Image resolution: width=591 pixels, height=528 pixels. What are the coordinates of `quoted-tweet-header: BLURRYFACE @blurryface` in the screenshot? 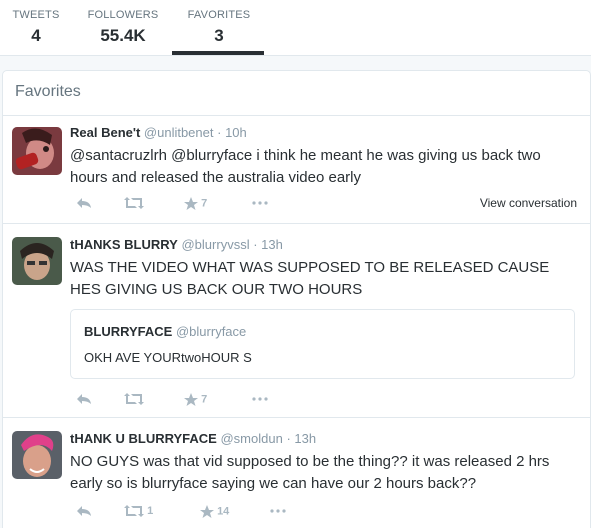 It's located at (165, 331).